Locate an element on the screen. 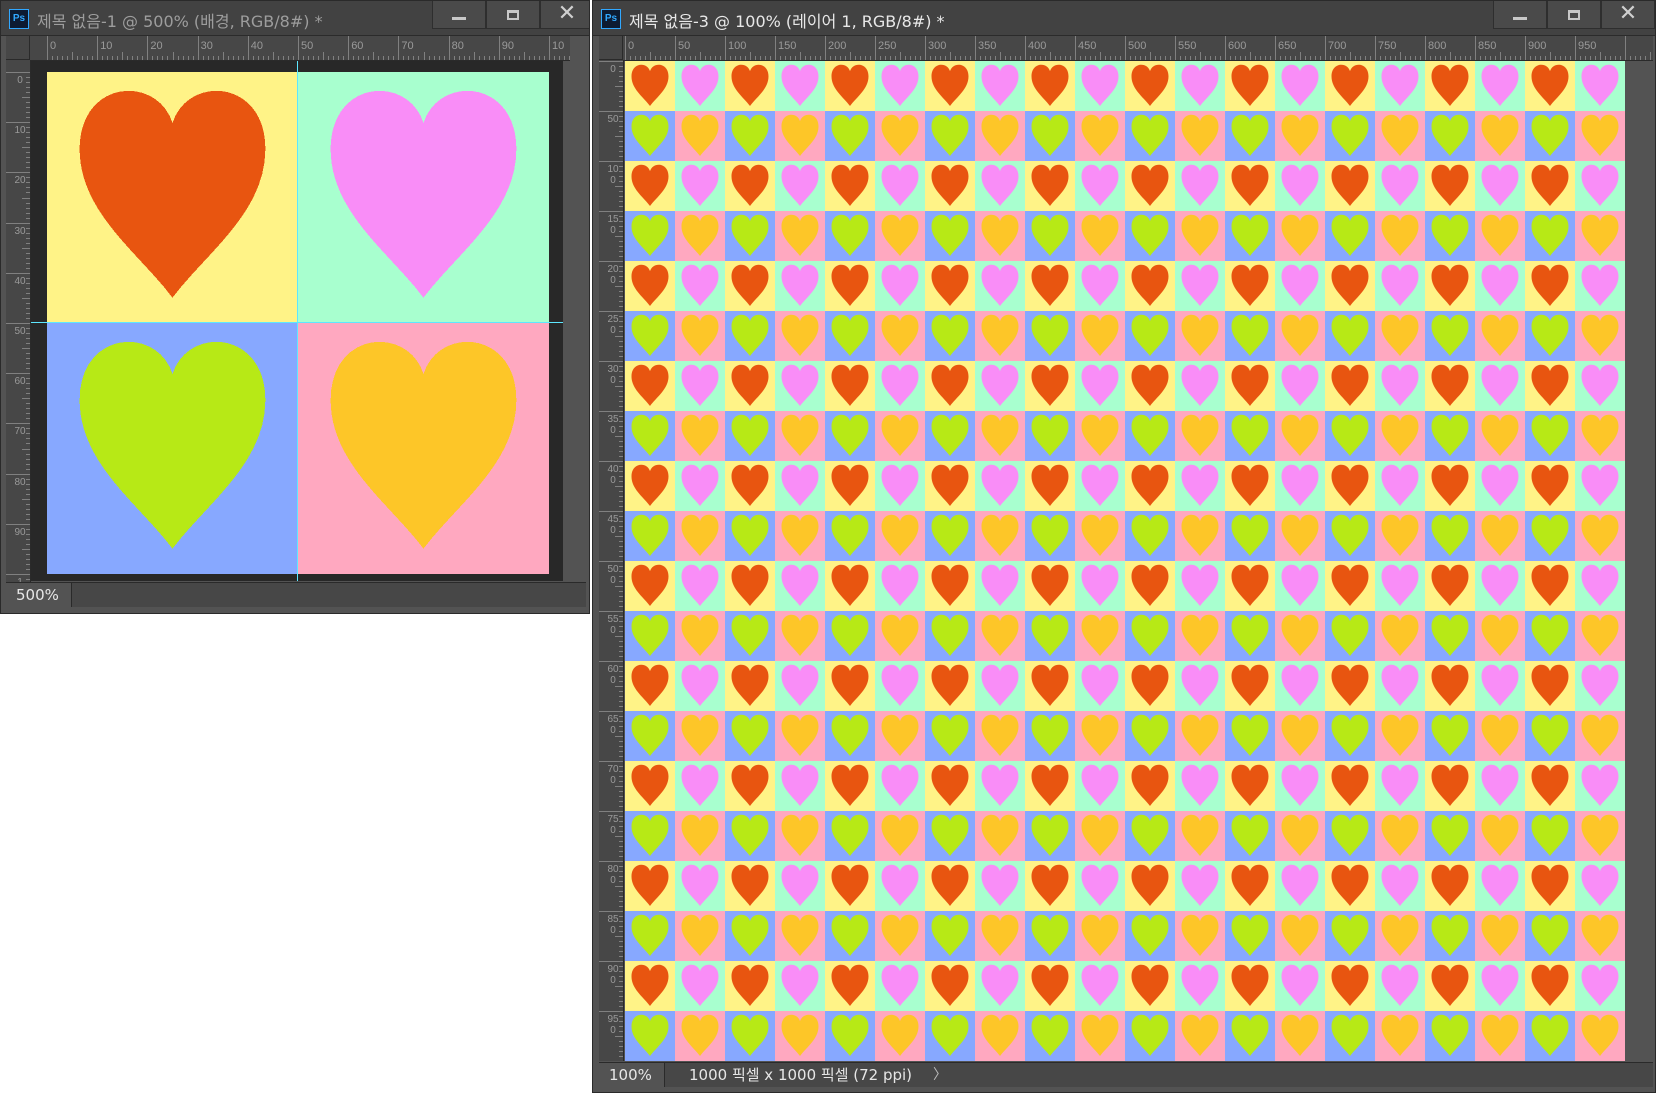 The height and width of the screenshot is (1093, 1656). ruler-label: 200 is located at coordinates (837, 46).